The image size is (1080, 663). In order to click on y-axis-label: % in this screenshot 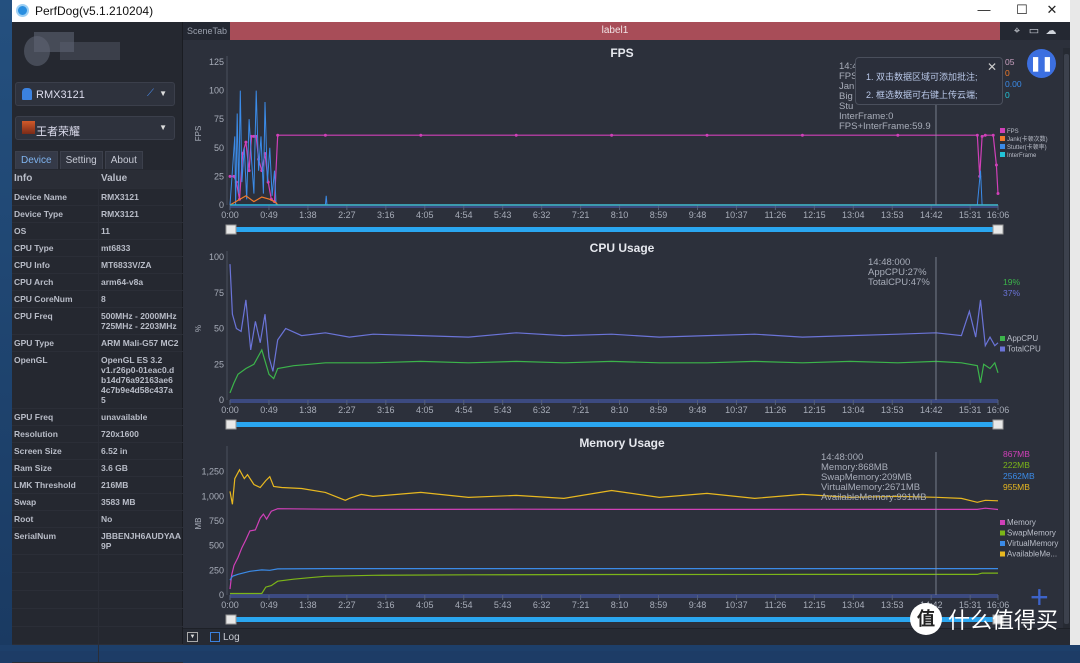, I will do `click(198, 328)`.